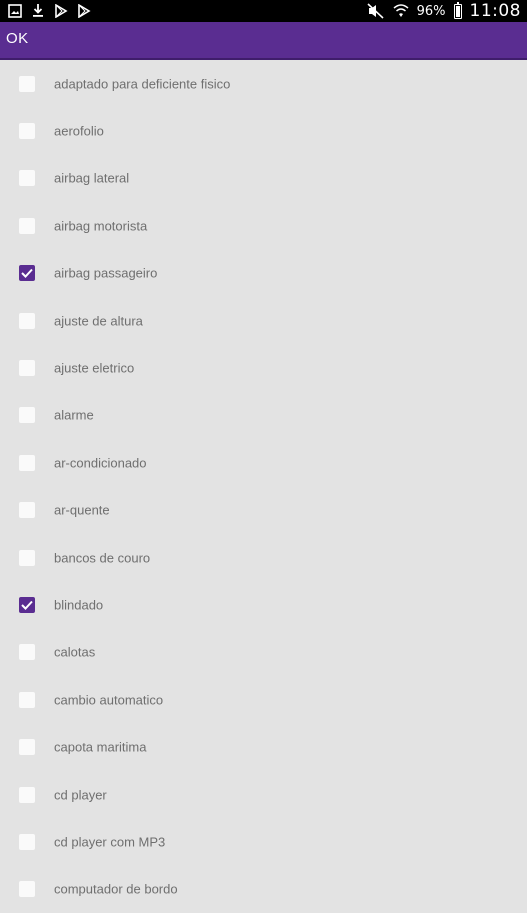  What do you see at coordinates (80, 795) in the screenshot?
I see `option-label: cd player` at bounding box center [80, 795].